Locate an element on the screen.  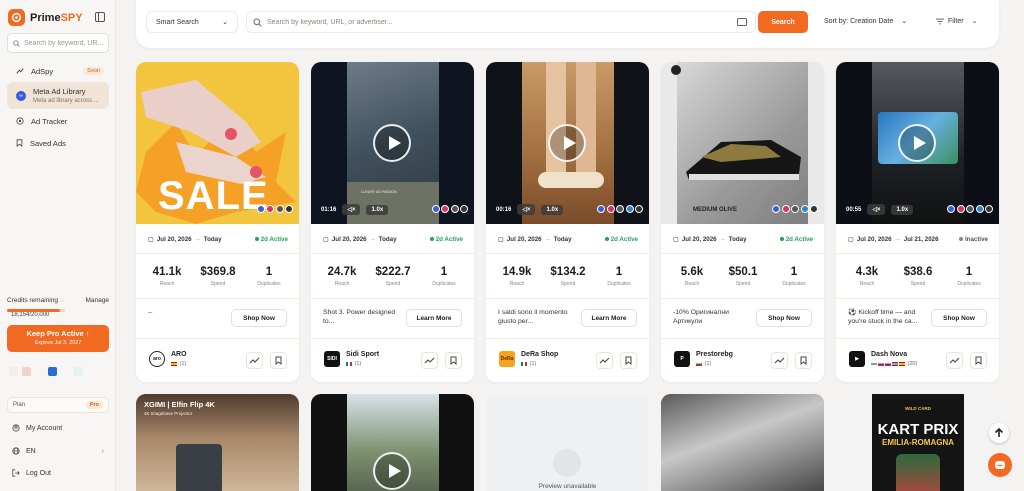
messenger-icon is located at coordinates (279, 209).